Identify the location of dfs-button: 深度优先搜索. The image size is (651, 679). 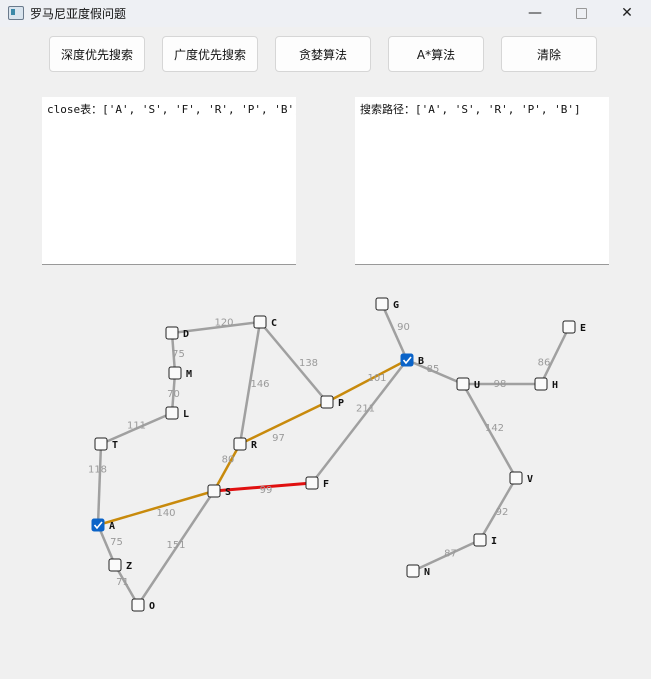
(97, 54).